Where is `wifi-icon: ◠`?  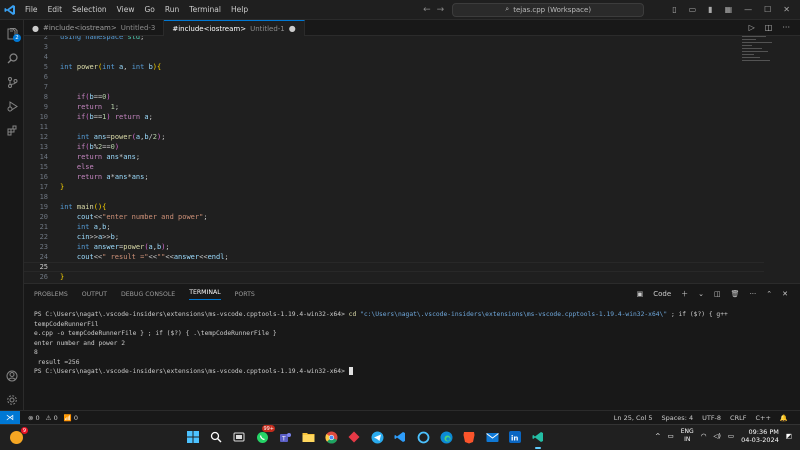 wifi-icon: ◠ is located at coordinates (704, 436).